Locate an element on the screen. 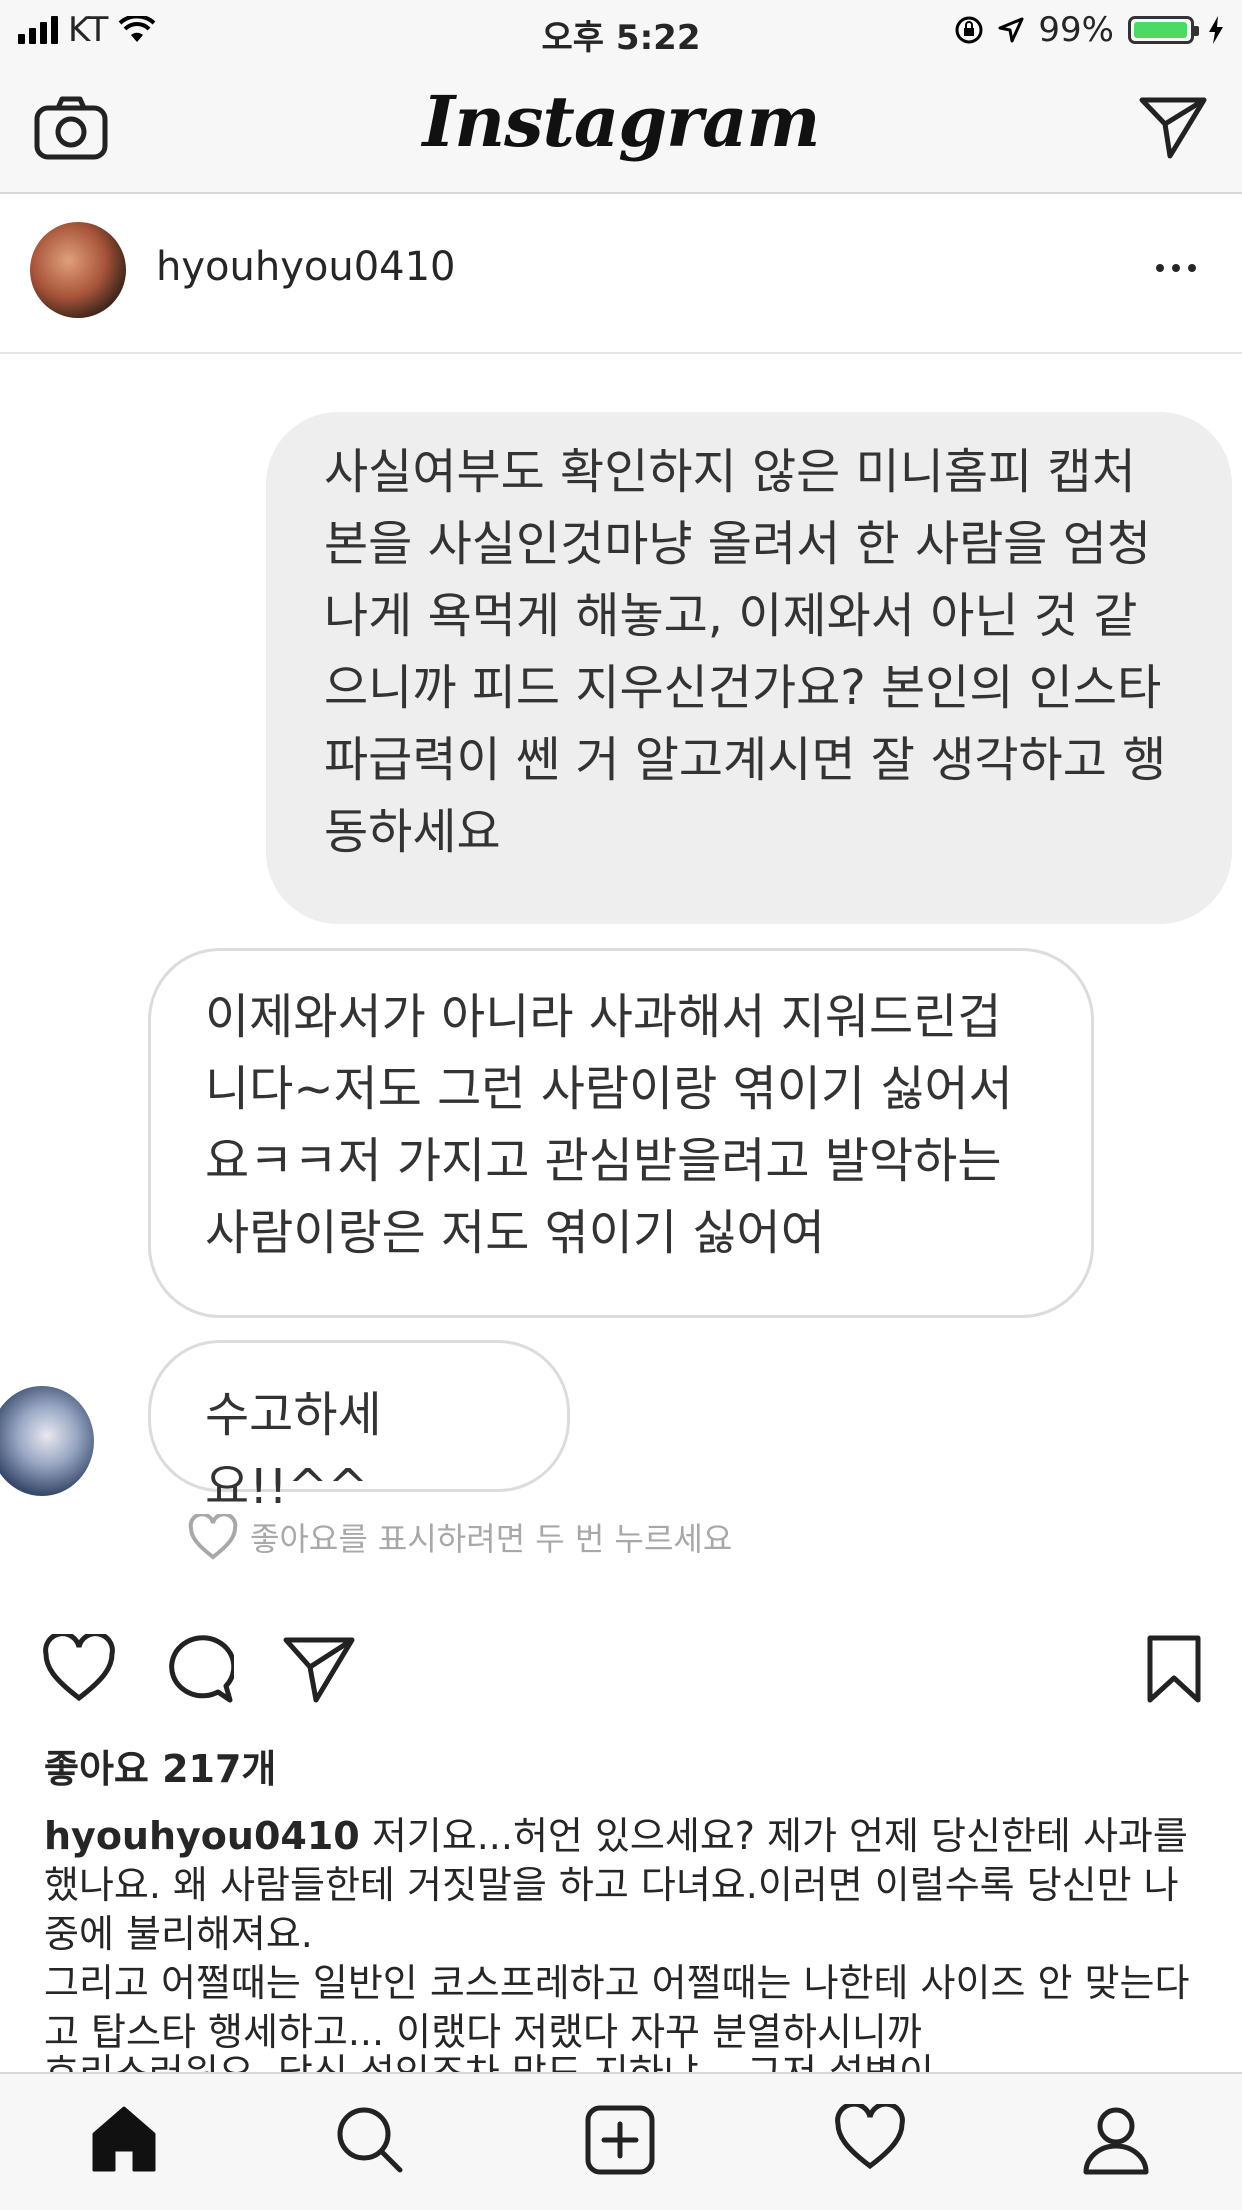 The height and width of the screenshot is (2210, 1242). status-right: 99% is located at coordinates (1089, 30).